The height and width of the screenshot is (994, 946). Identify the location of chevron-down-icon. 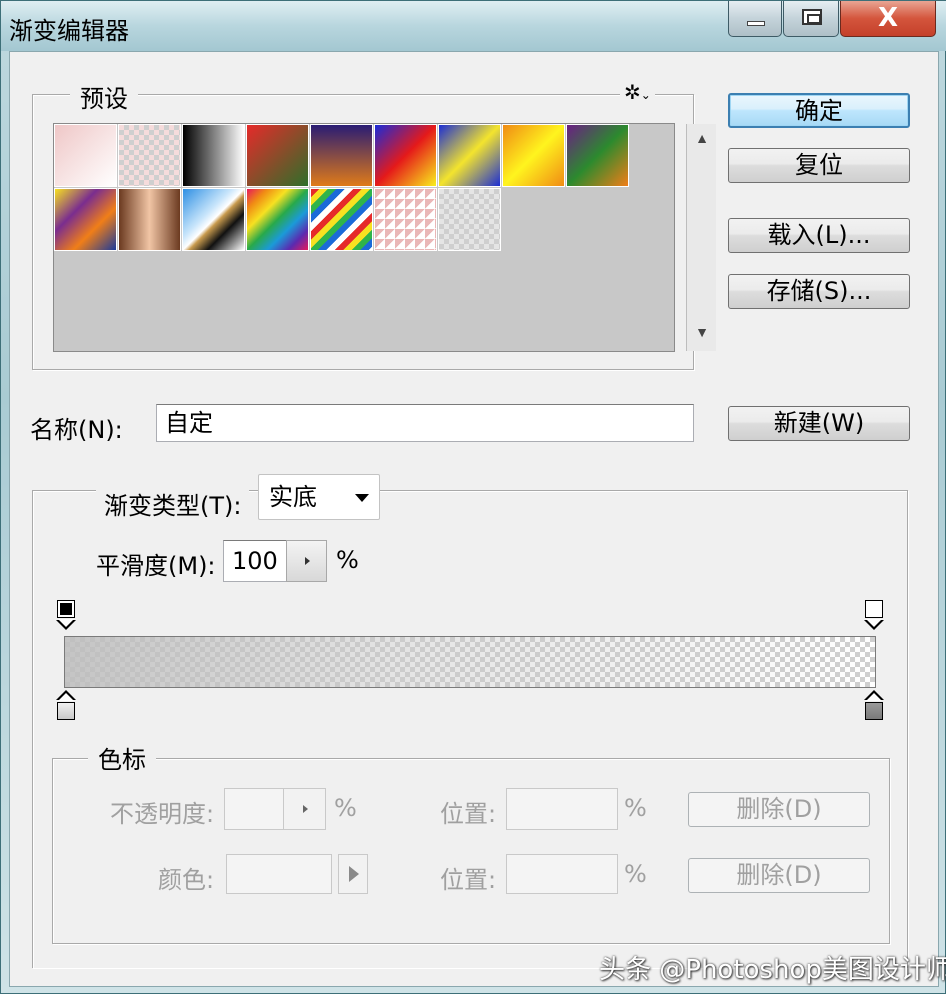
(362, 498).